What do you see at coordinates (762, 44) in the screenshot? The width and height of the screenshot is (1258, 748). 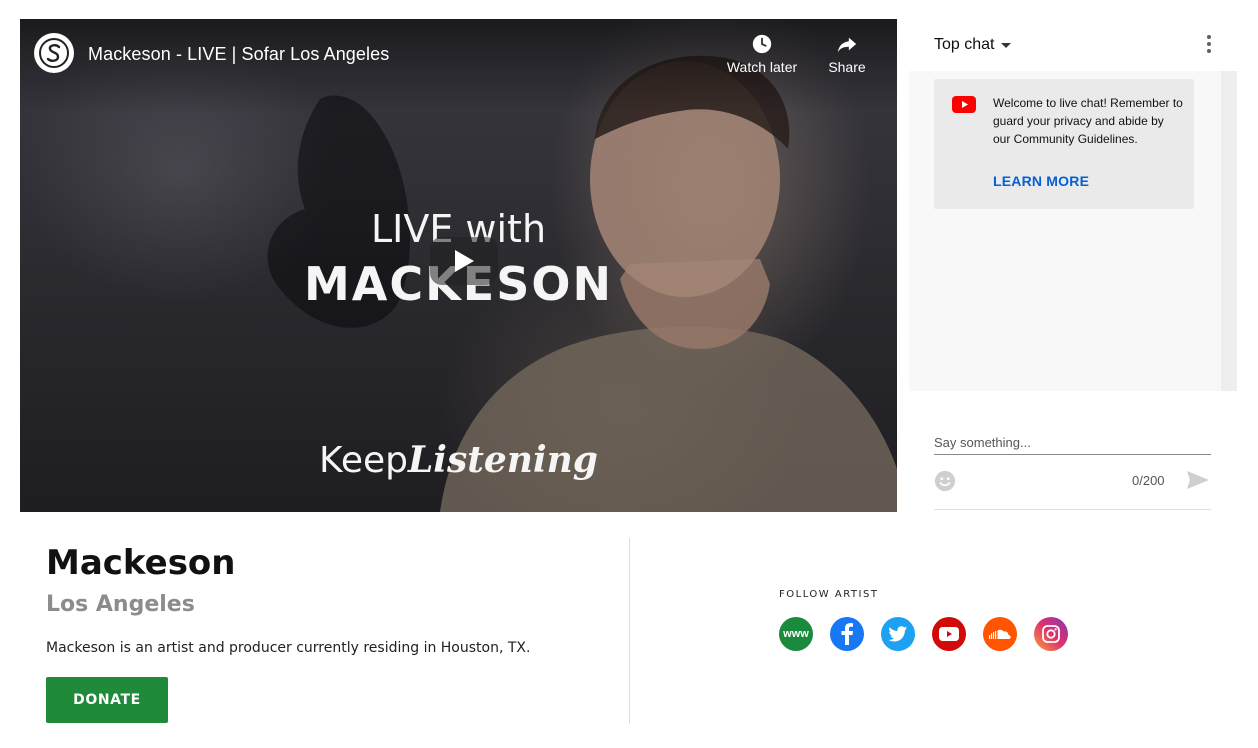 I see `clock-icon` at bounding box center [762, 44].